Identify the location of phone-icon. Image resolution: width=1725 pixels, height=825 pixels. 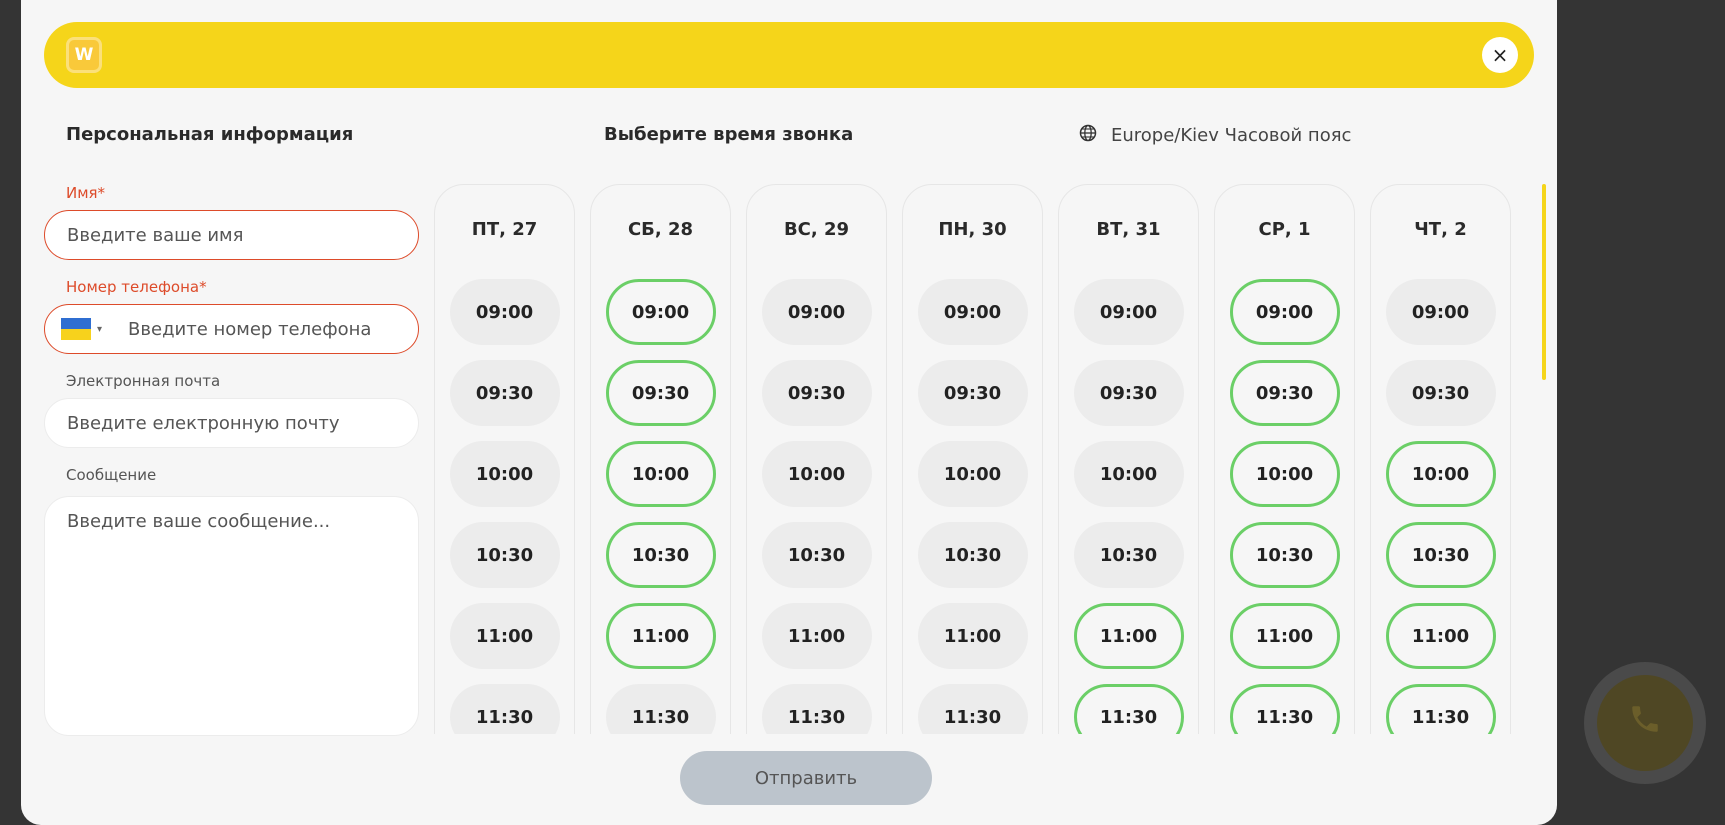
(1645, 723).